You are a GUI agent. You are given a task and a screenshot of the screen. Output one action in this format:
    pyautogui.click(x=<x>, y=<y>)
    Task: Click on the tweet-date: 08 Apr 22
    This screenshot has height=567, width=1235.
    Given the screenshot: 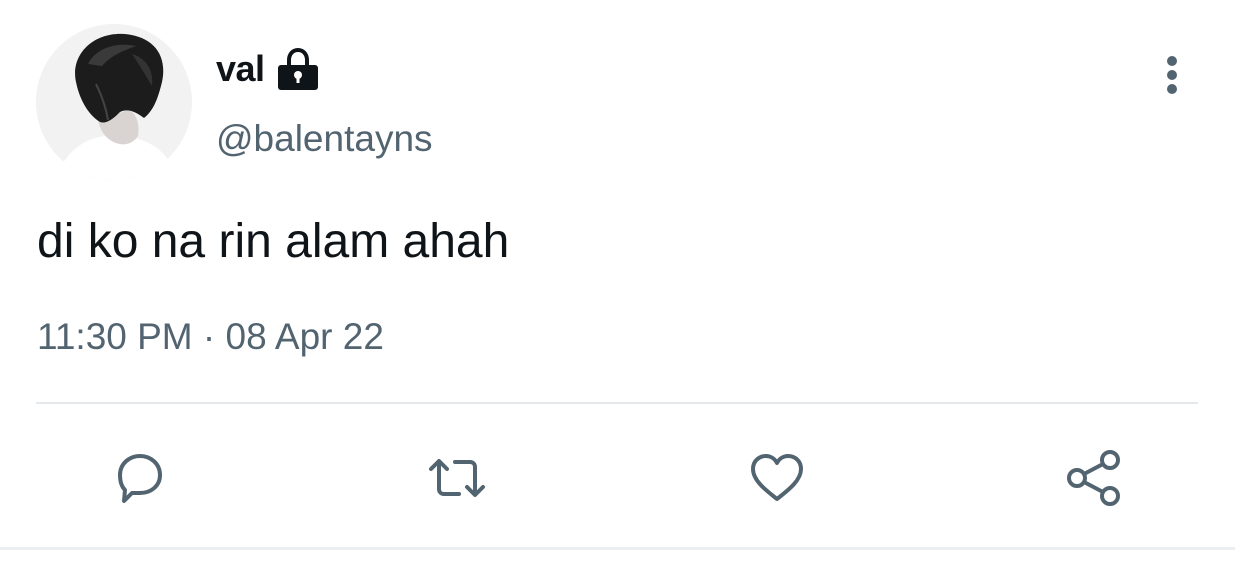 What is the action you would take?
    pyautogui.click(x=304, y=336)
    